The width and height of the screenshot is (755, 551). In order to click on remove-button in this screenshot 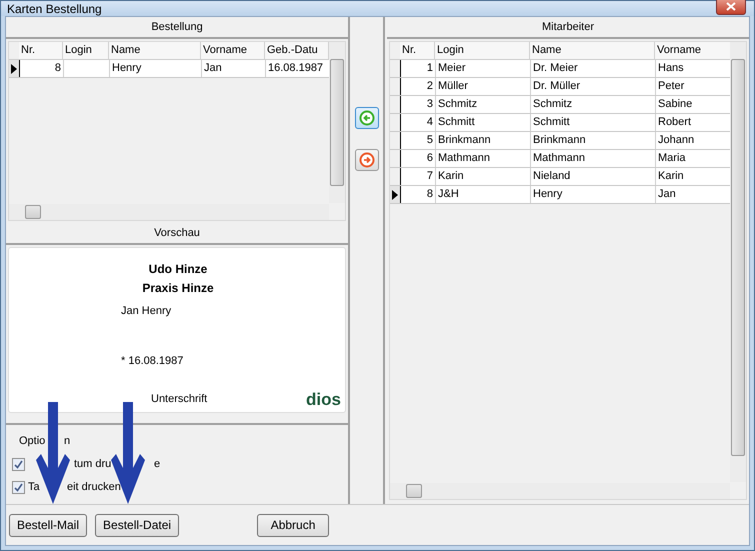, I will do `click(366, 160)`.